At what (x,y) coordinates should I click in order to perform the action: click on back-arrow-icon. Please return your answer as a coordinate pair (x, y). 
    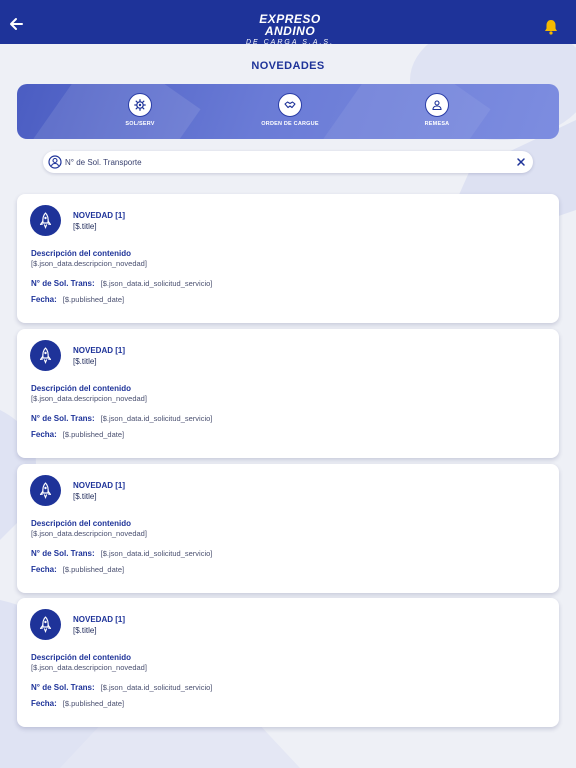
    Looking at the image, I should click on (17, 24).